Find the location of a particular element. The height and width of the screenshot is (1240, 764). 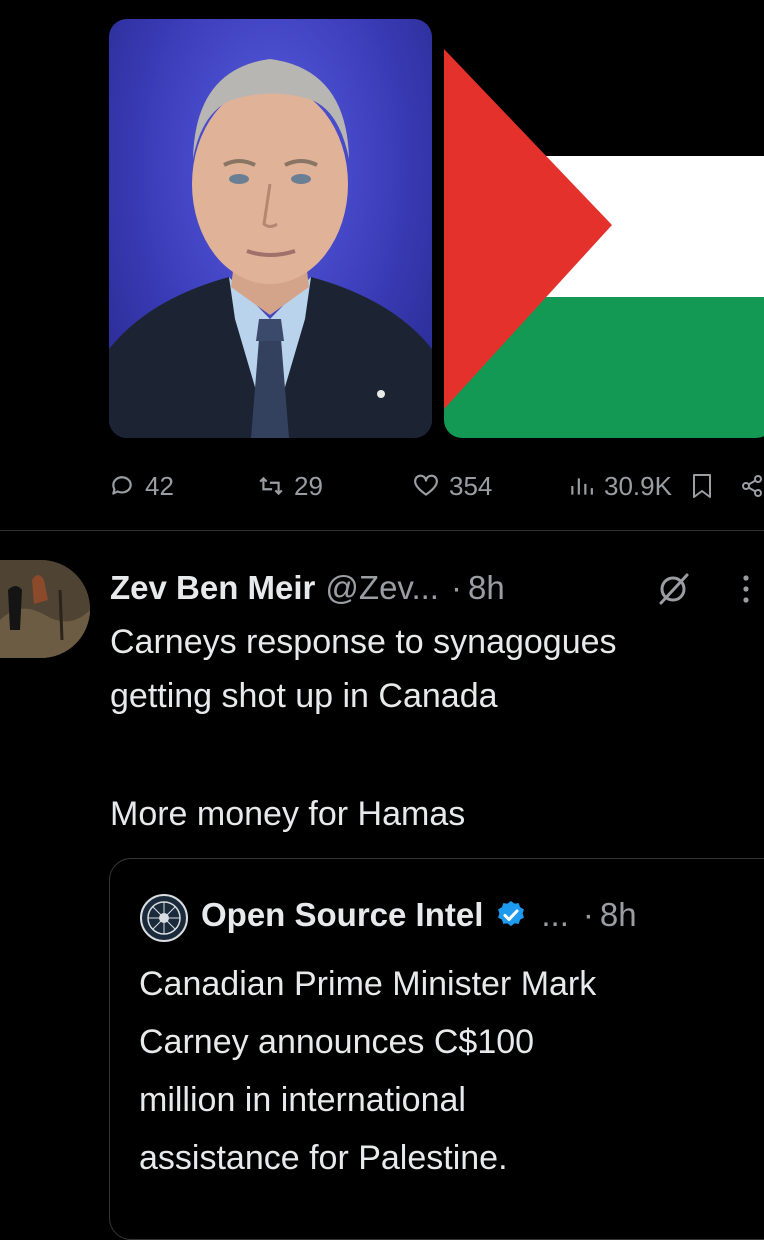

quoted-text-line: assistance for Palestine. is located at coordinates (323, 1158).